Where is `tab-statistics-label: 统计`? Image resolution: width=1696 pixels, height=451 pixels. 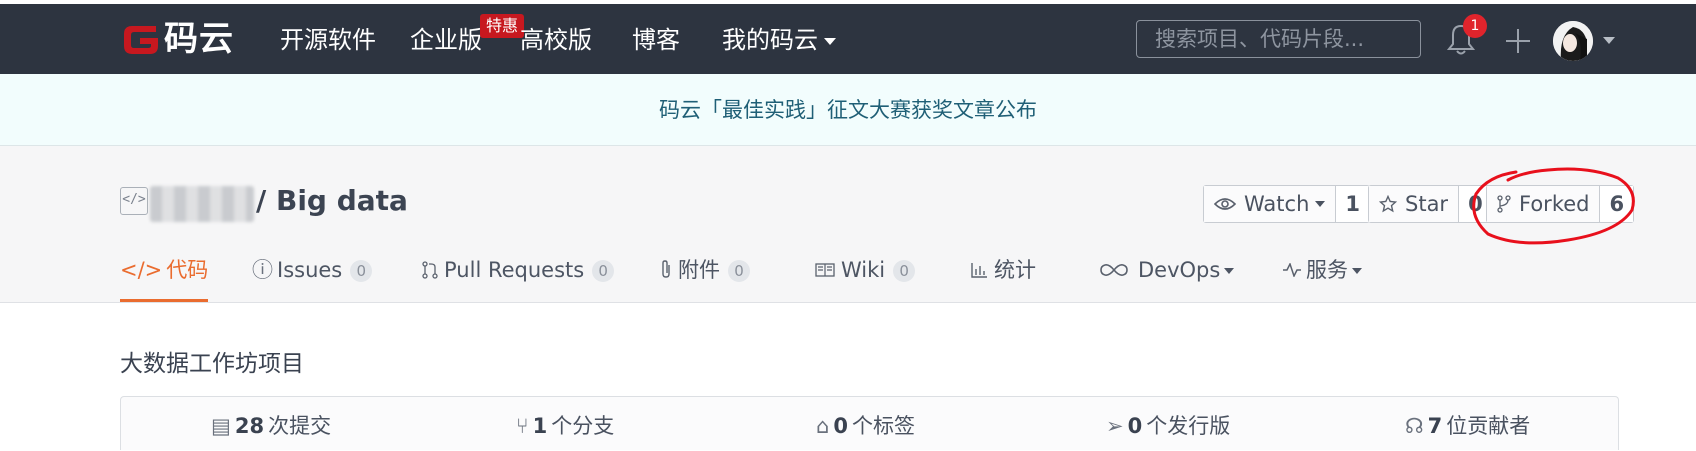
tab-statistics-label: 统计 is located at coordinates (1015, 270).